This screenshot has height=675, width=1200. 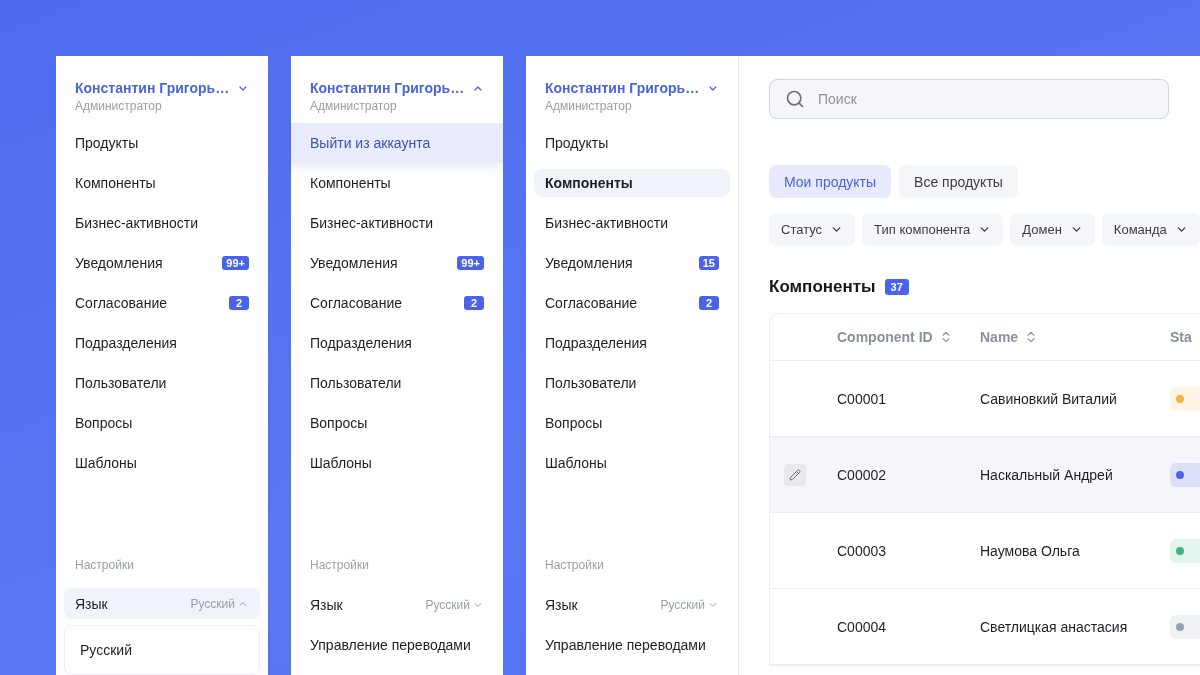 What do you see at coordinates (969, 99) in the screenshot?
I see `search-field: Поиск` at bounding box center [969, 99].